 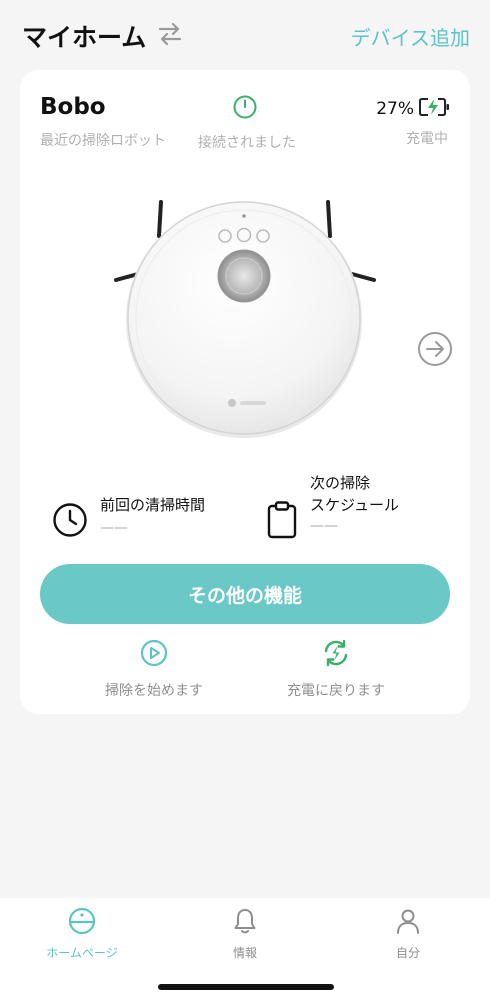 What do you see at coordinates (245, 34) in the screenshot?
I see `header: マイホーム デバイス追加` at bounding box center [245, 34].